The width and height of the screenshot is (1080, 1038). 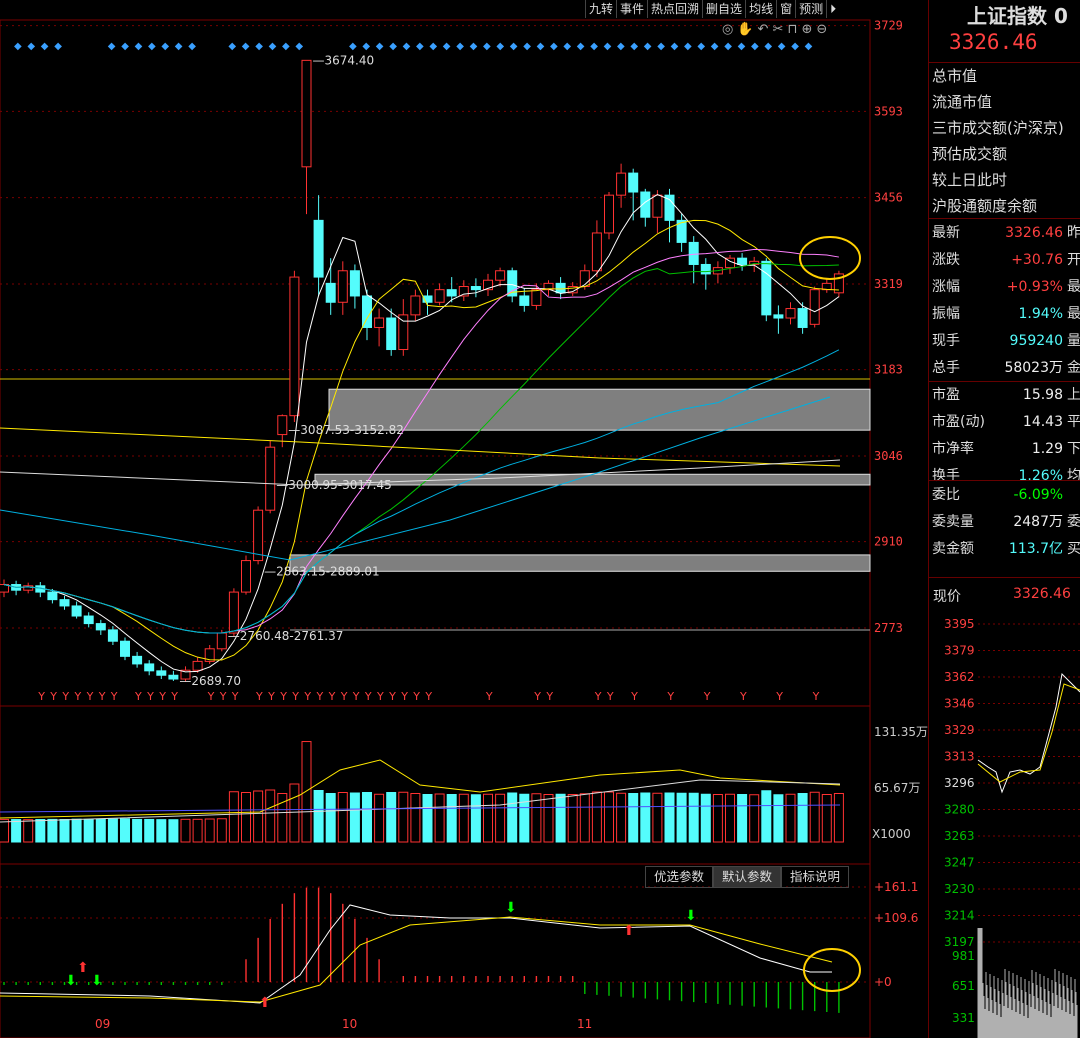 What do you see at coordinates (959, 624) in the screenshot?
I see `intraday-price-tick: 3395` at bounding box center [959, 624].